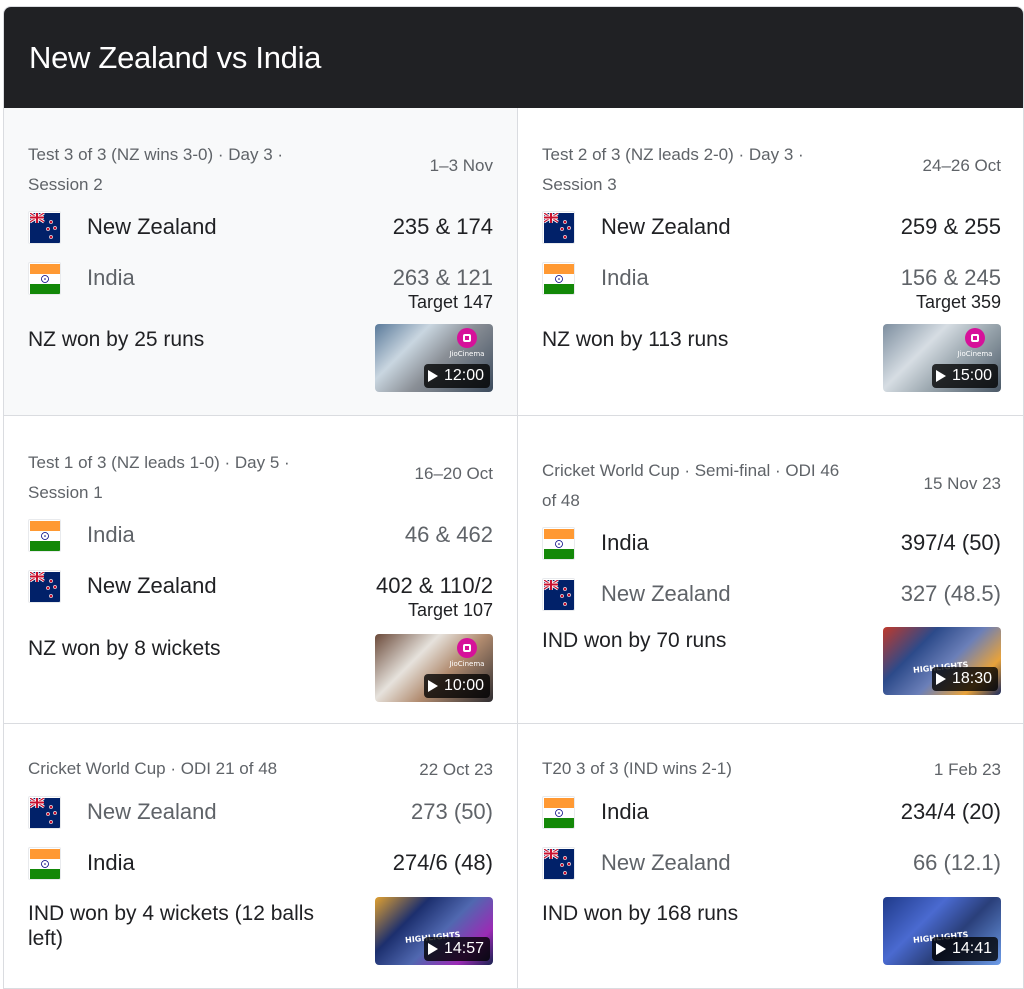 The height and width of the screenshot is (989, 1024). I want to click on video-duration: 10:00, so click(456, 686).